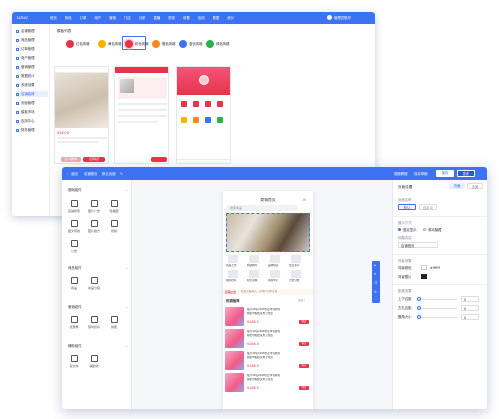 Image resolution: width=499 pixels, height=419 pixels. Describe the element at coordinates (375, 283) in the screenshot. I see `copy-icon: ❐` at that location.